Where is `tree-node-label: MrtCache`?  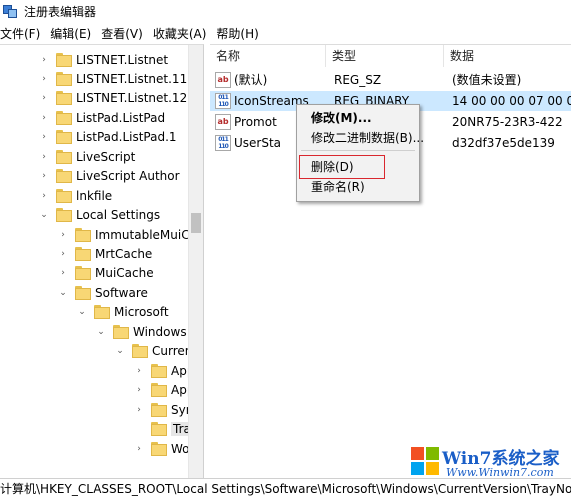 tree-node-label: MrtCache is located at coordinates (124, 254).